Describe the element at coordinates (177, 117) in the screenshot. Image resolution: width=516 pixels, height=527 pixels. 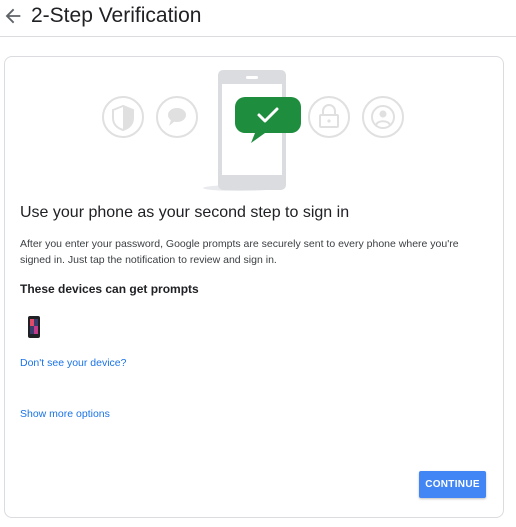
I see `chat-bubble-icon` at that location.